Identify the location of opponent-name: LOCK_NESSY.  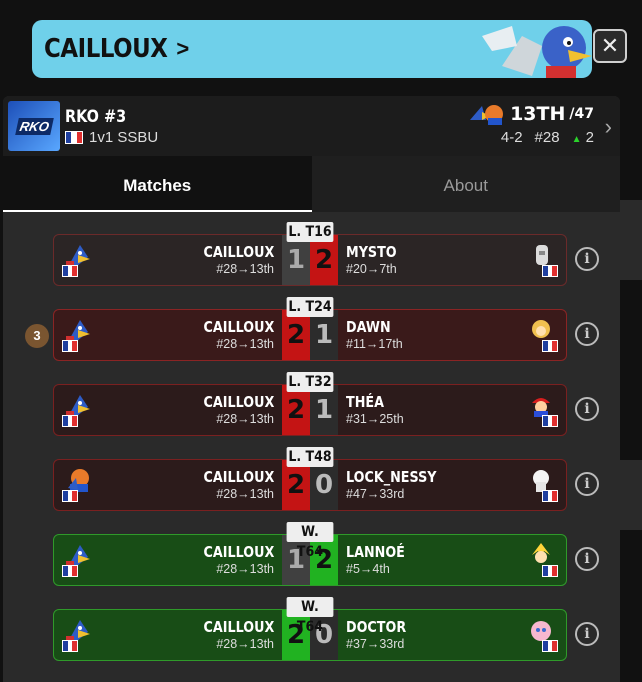
(391, 477).